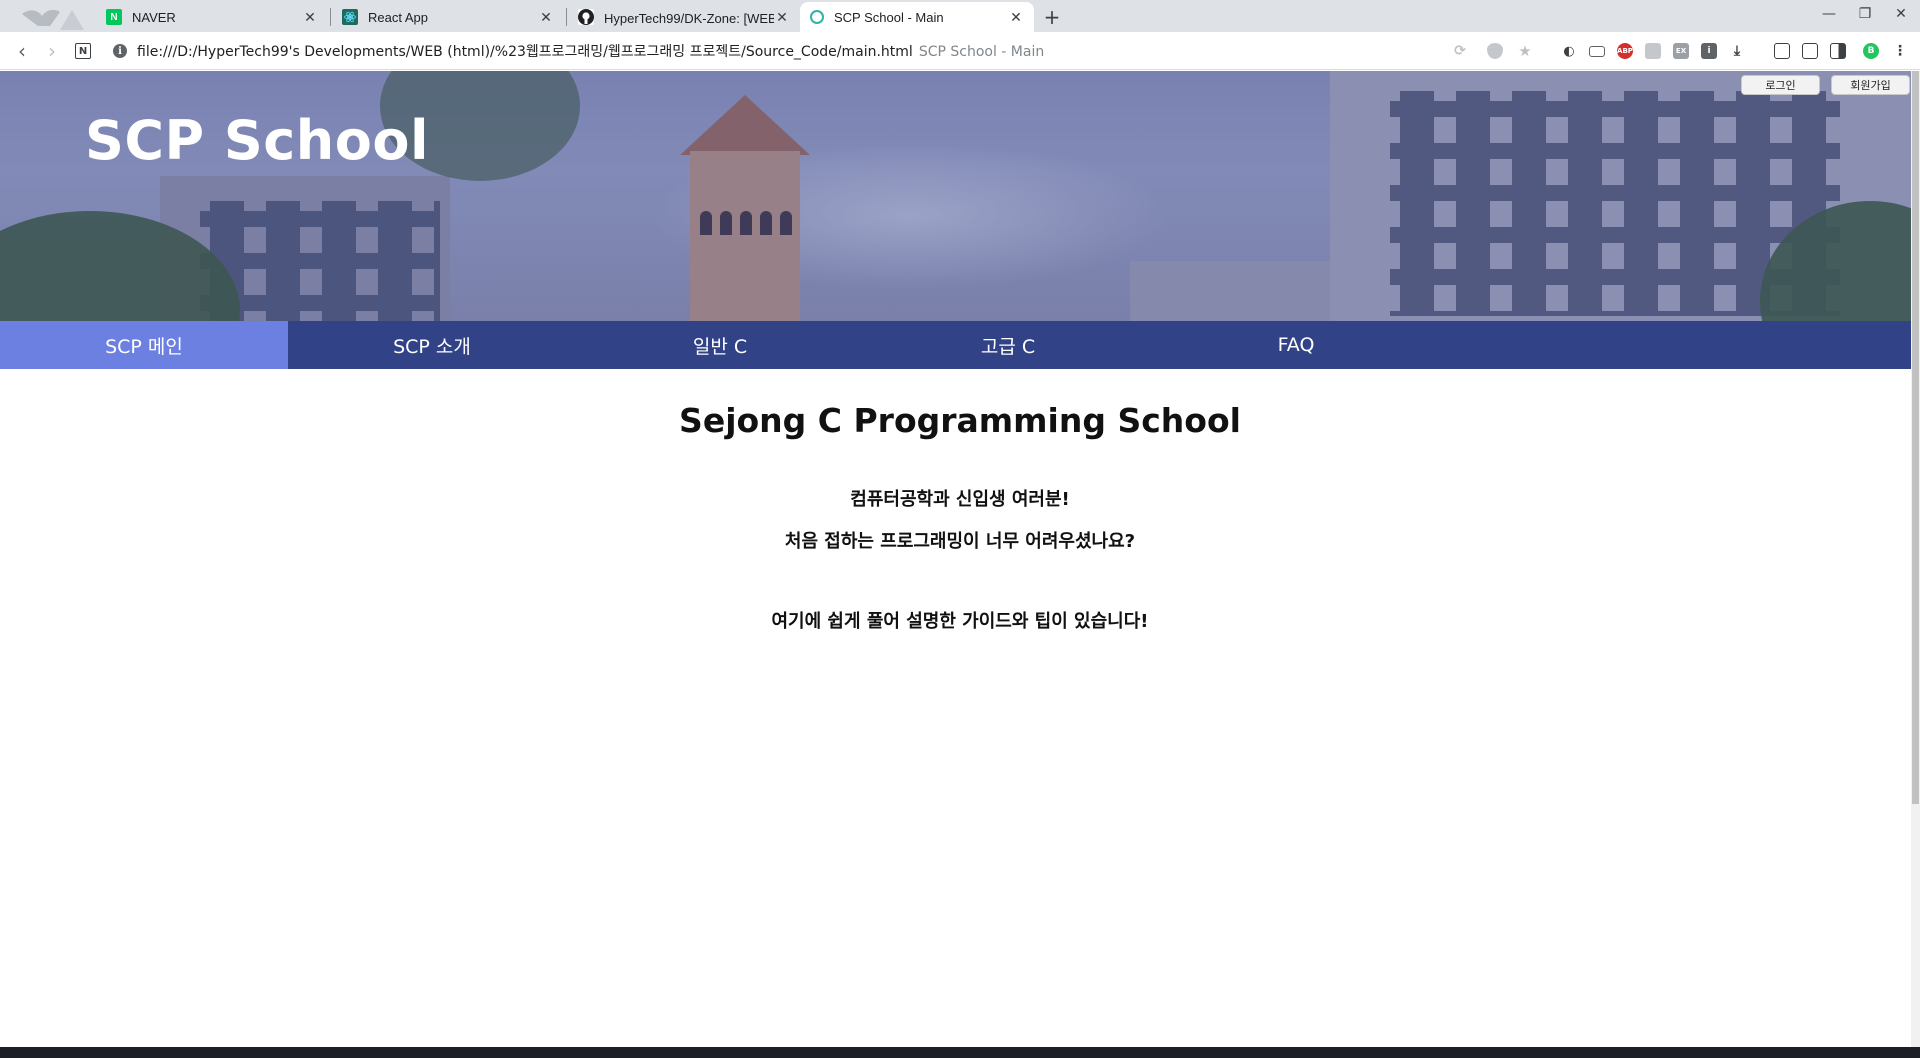 This screenshot has width=1920, height=1058. Describe the element at coordinates (1782, 51) in the screenshot. I see `capture-icon` at that location.